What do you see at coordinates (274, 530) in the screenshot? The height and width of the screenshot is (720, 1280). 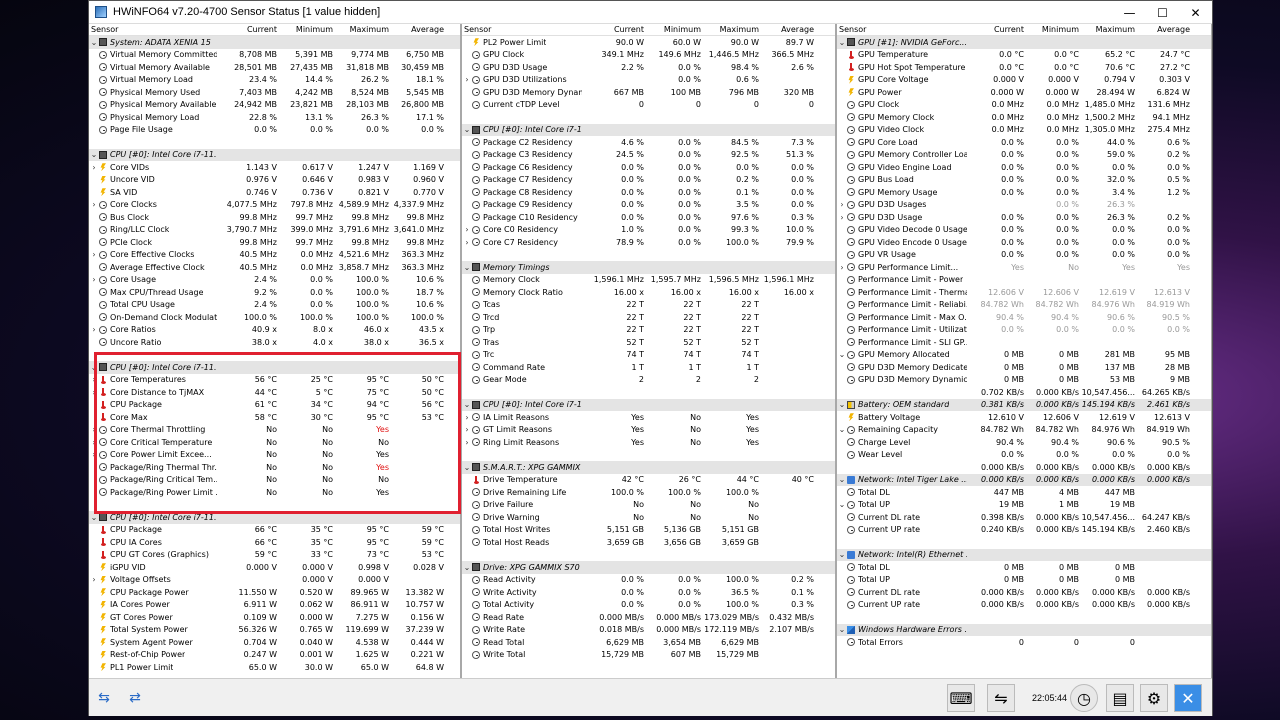 I see `sensor-row: CPU Package 66 °C 35 °C 95 °C 59 °C` at bounding box center [274, 530].